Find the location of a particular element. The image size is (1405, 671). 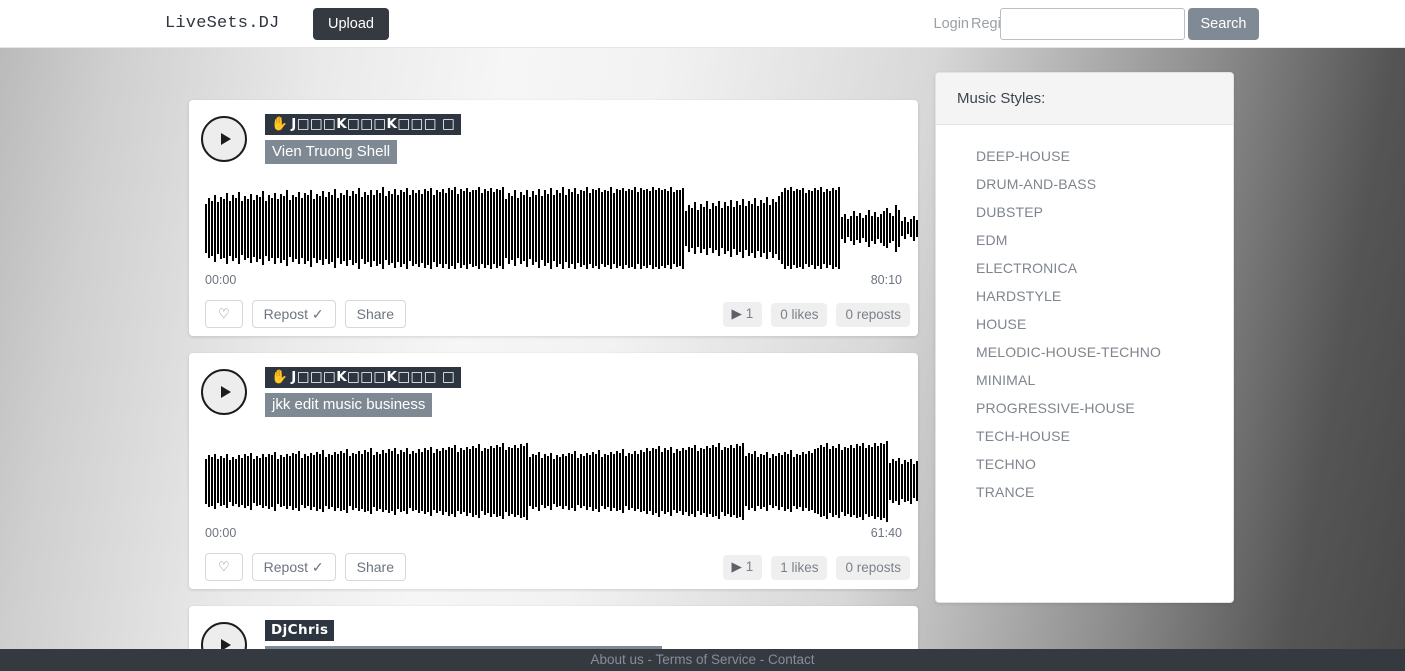

play-count-badge: ▶ 1 is located at coordinates (742, 567).